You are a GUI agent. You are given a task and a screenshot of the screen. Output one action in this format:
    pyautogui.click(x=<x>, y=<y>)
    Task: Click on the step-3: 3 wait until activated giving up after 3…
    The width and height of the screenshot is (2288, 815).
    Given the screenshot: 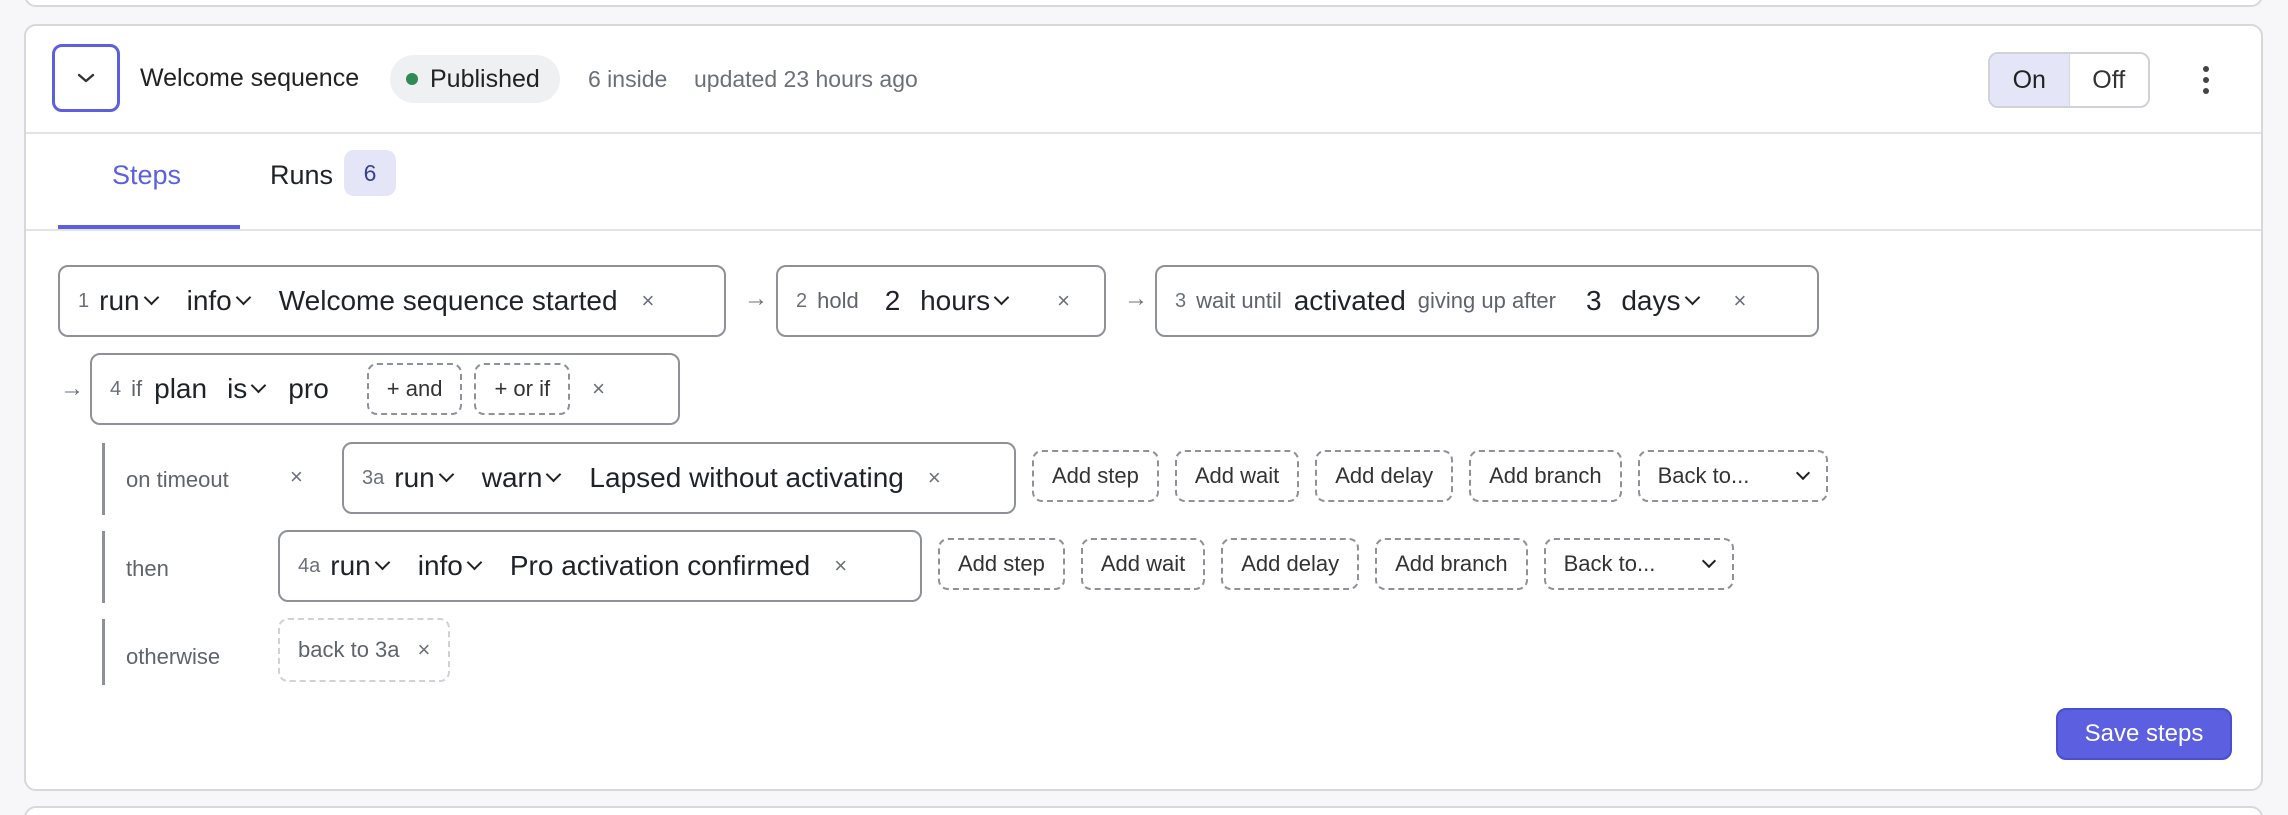 What is the action you would take?
    pyautogui.click(x=1487, y=301)
    